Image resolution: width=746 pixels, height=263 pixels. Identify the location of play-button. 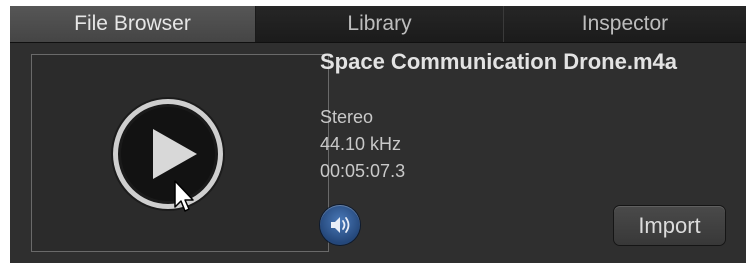
(168, 154).